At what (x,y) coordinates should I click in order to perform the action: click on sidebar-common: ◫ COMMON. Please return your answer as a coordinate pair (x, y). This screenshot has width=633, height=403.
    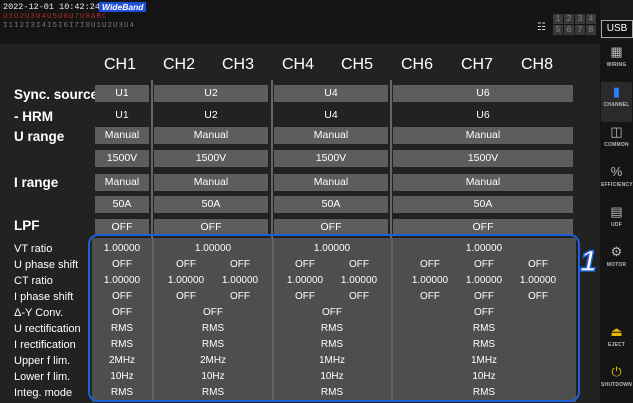
    Looking at the image, I should click on (616, 142).